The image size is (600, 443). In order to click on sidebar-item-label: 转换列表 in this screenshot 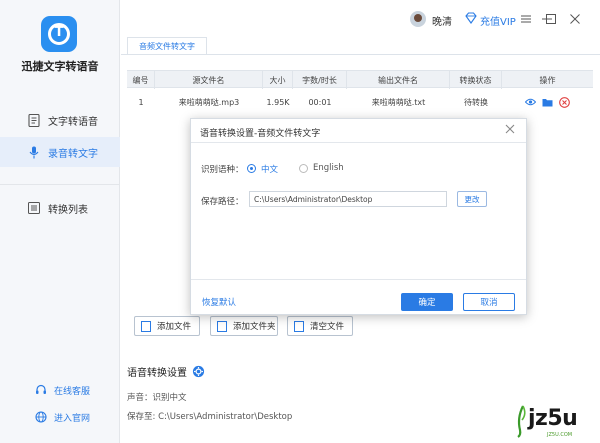, I will do `click(68, 210)`.